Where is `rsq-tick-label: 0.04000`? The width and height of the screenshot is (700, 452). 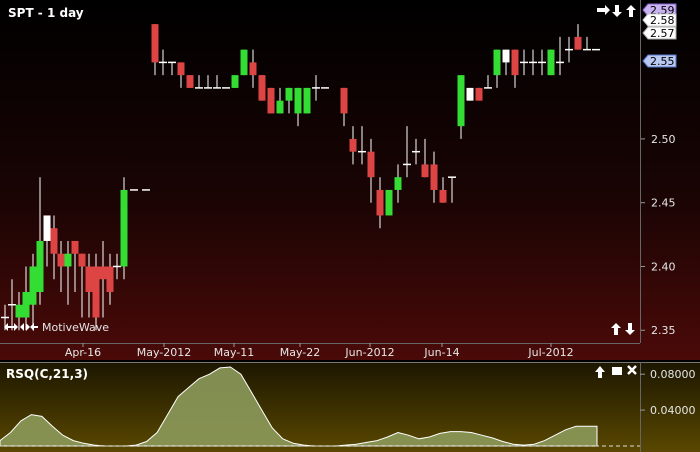 rsq-tick-label: 0.04000 is located at coordinates (673, 410).